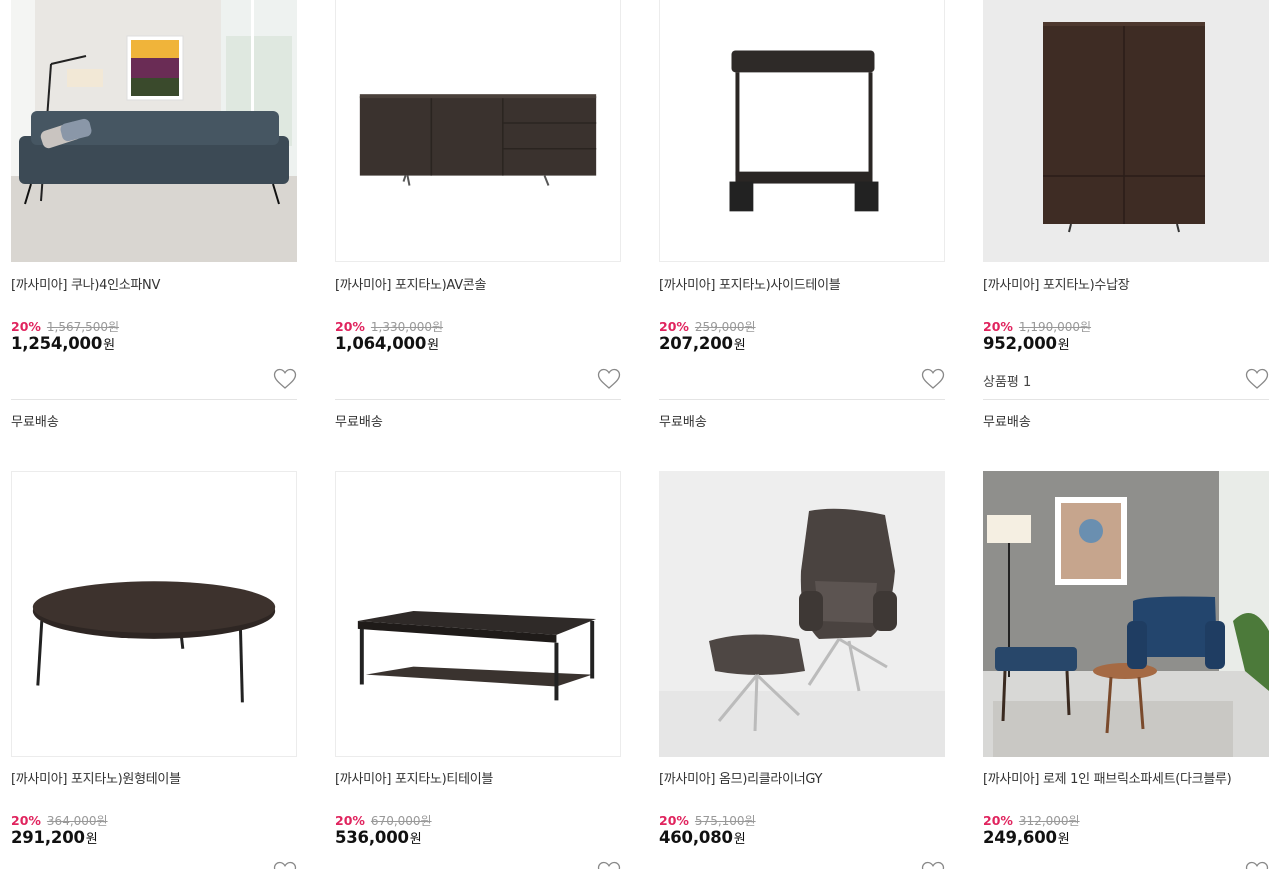  I want to click on review-count: 상품평 1, so click(1007, 380).